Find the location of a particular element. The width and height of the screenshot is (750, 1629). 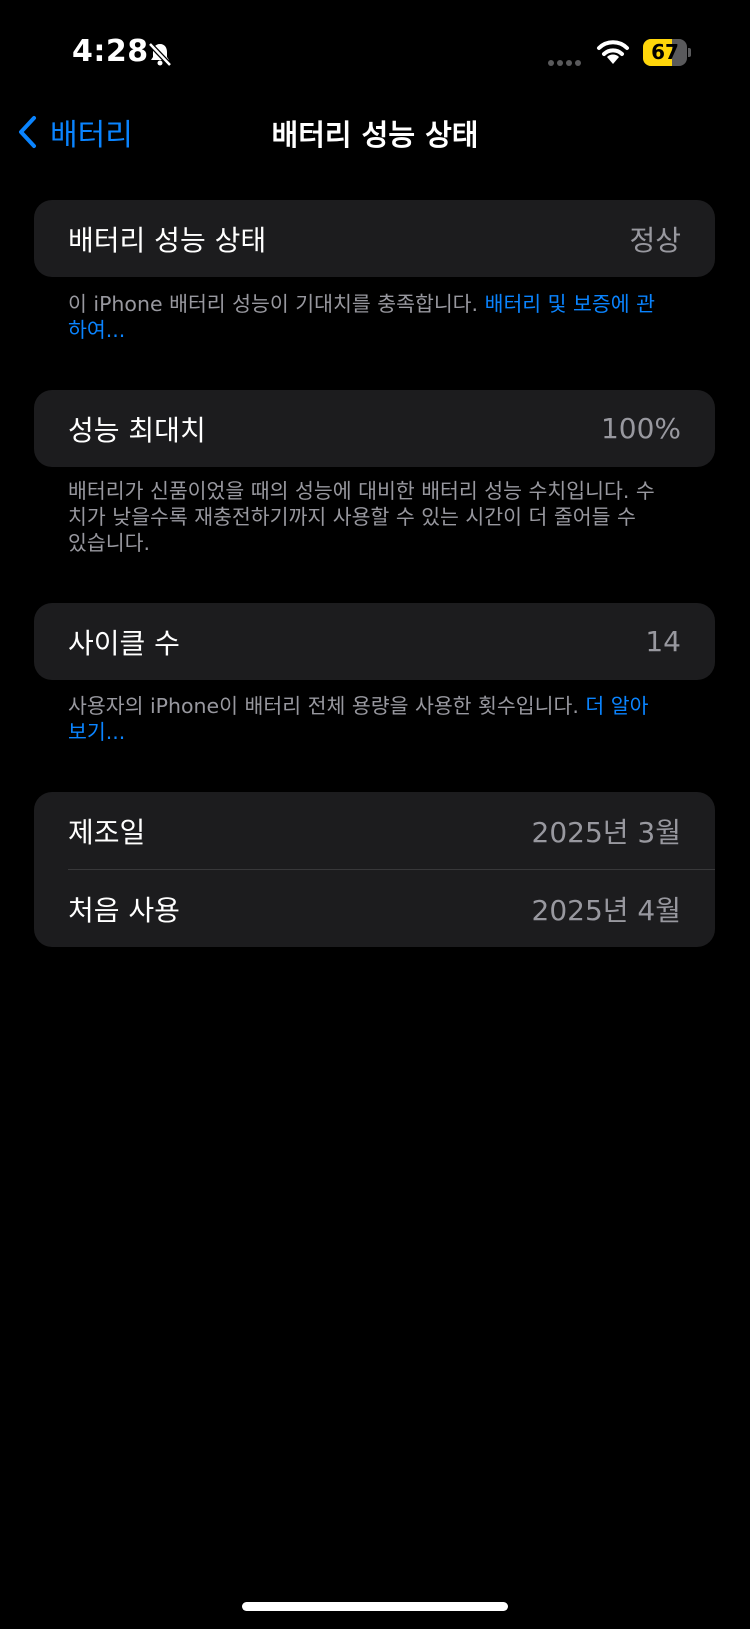

battery-level-text: 67 is located at coordinates (665, 52).